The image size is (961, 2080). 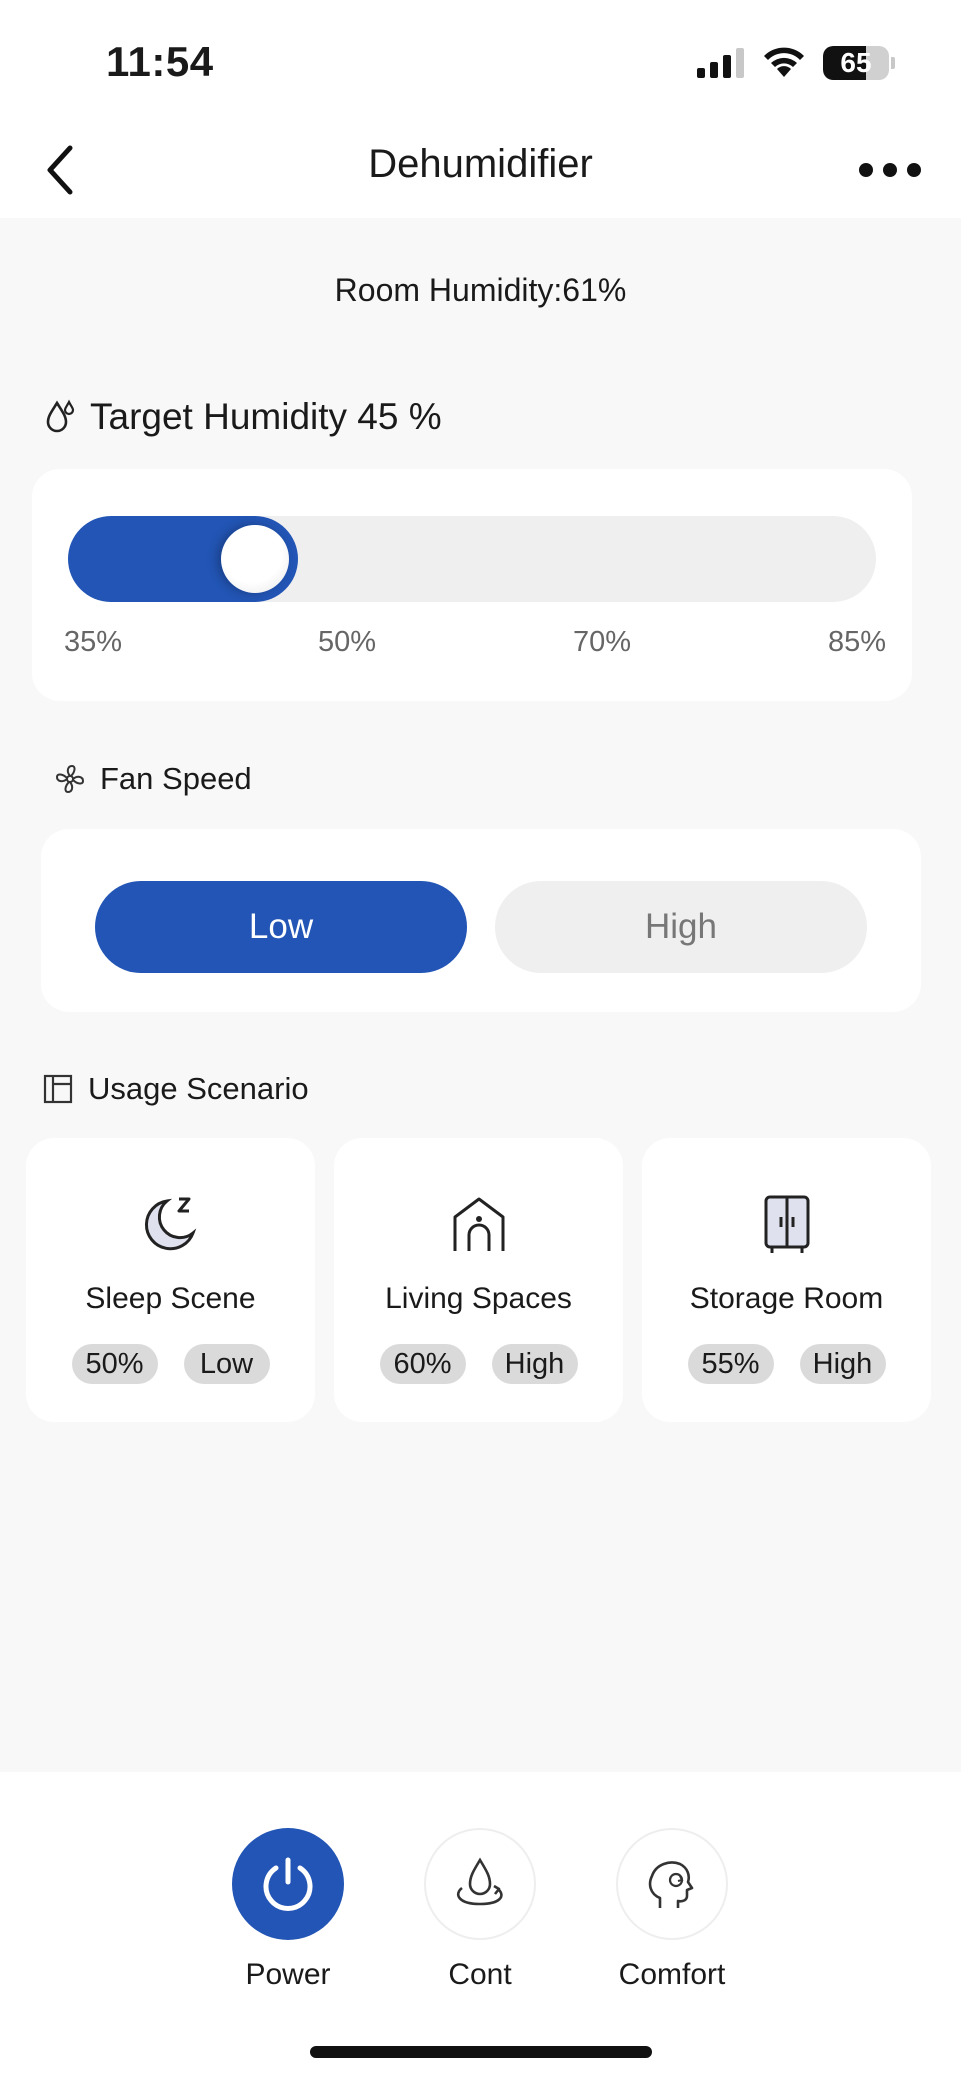 What do you see at coordinates (347, 642) in the screenshot?
I see `tick-label: 50%` at bounding box center [347, 642].